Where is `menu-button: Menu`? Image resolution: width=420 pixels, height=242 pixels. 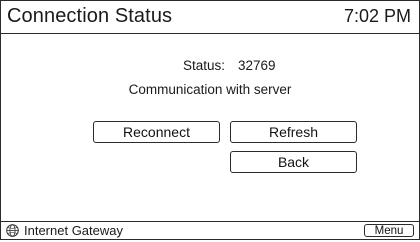 menu-button: Menu is located at coordinates (389, 230).